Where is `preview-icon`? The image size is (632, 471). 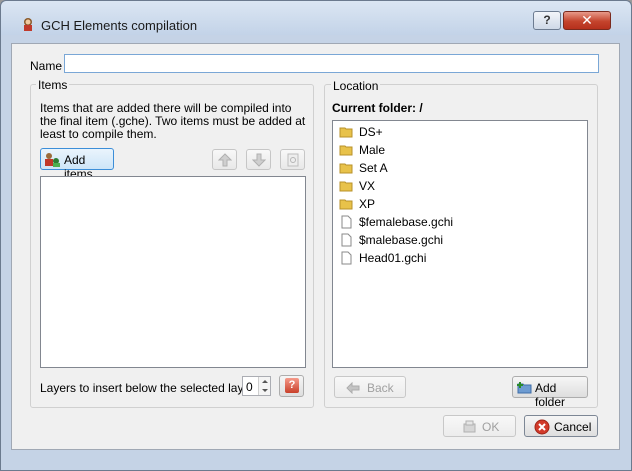
preview-icon is located at coordinates (293, 160).